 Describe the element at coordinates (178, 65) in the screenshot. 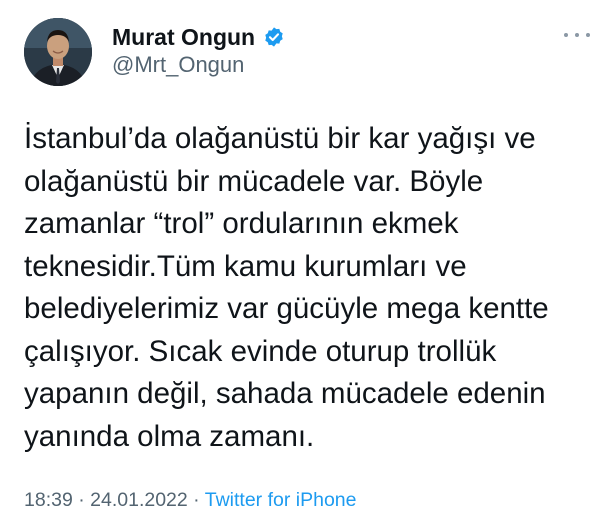

I see `author-handle: @Mrt_Ongun` at that location.